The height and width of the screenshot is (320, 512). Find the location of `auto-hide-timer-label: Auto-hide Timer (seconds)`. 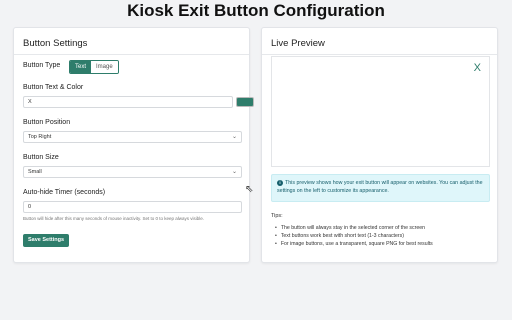

auto-hide-timer-label: Auto-hide Timer (seconds) is located at coordinates (64, 192).